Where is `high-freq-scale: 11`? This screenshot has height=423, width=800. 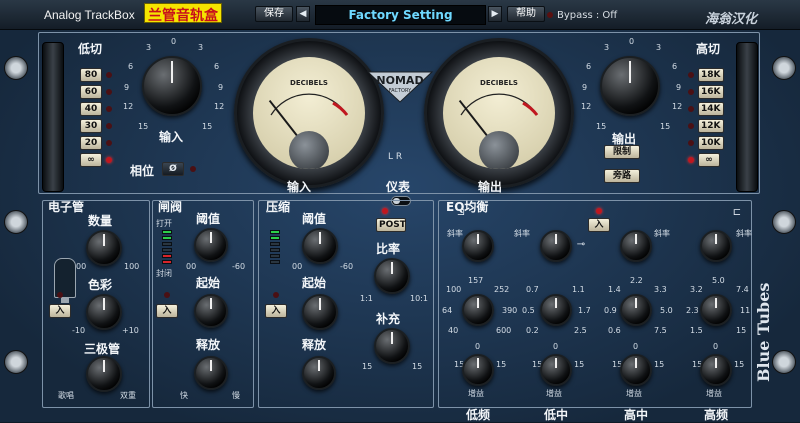 high-freq-scale: 11 is located at coordinates (745, 310).